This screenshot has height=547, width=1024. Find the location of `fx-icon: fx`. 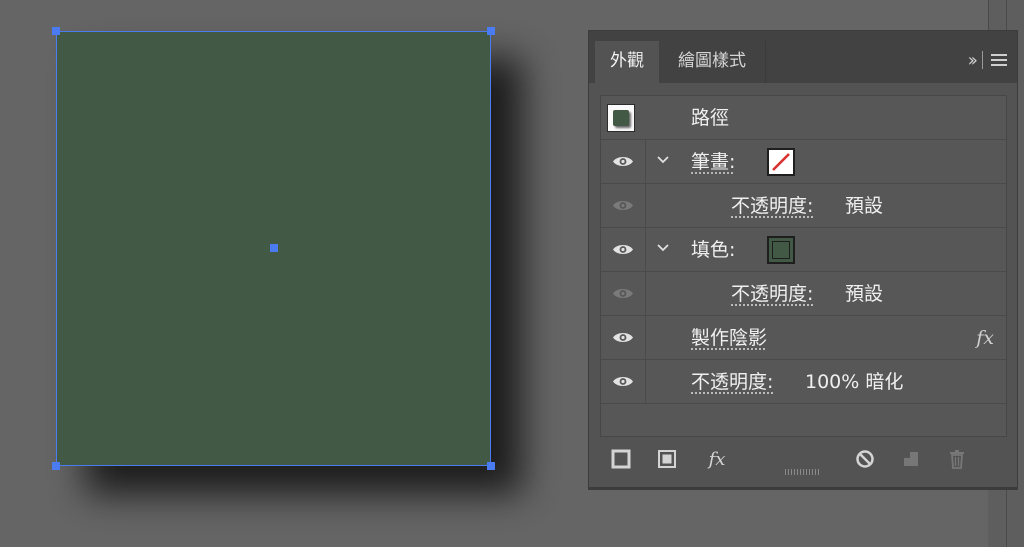

fx-icon: fx is located at coordinates (985, 338).